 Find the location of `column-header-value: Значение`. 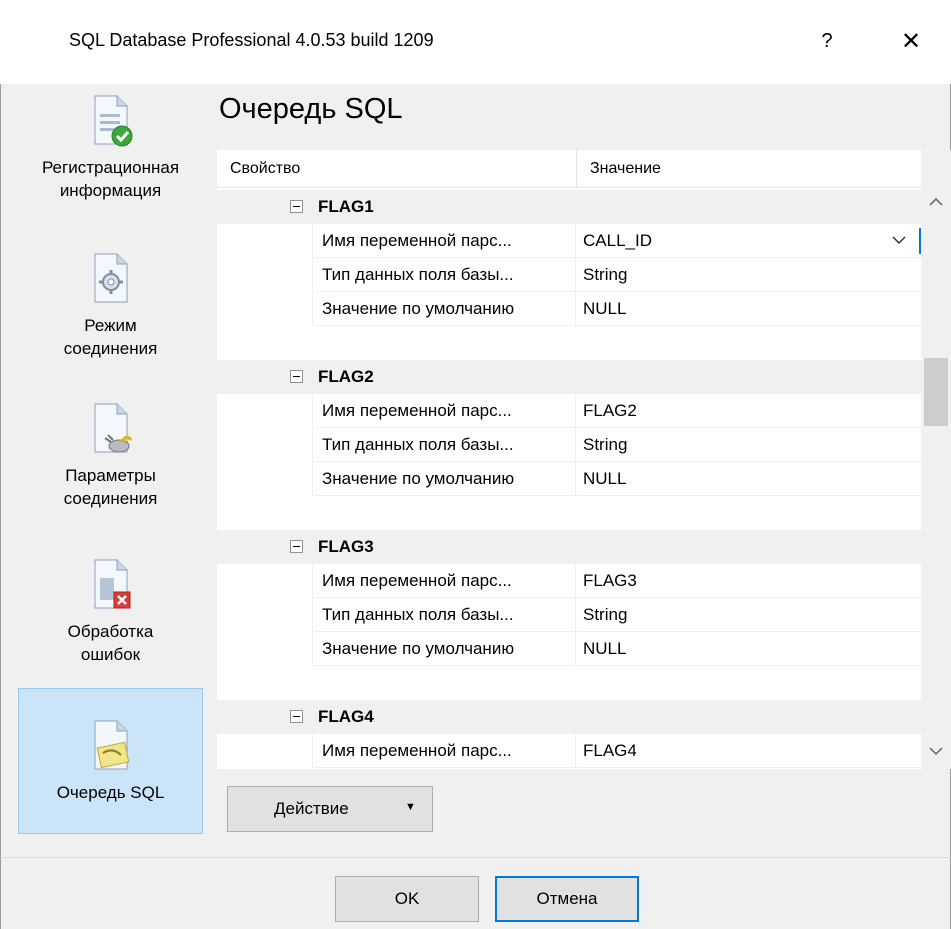

column-header-value: Значение is located at coordinates (625, 169).